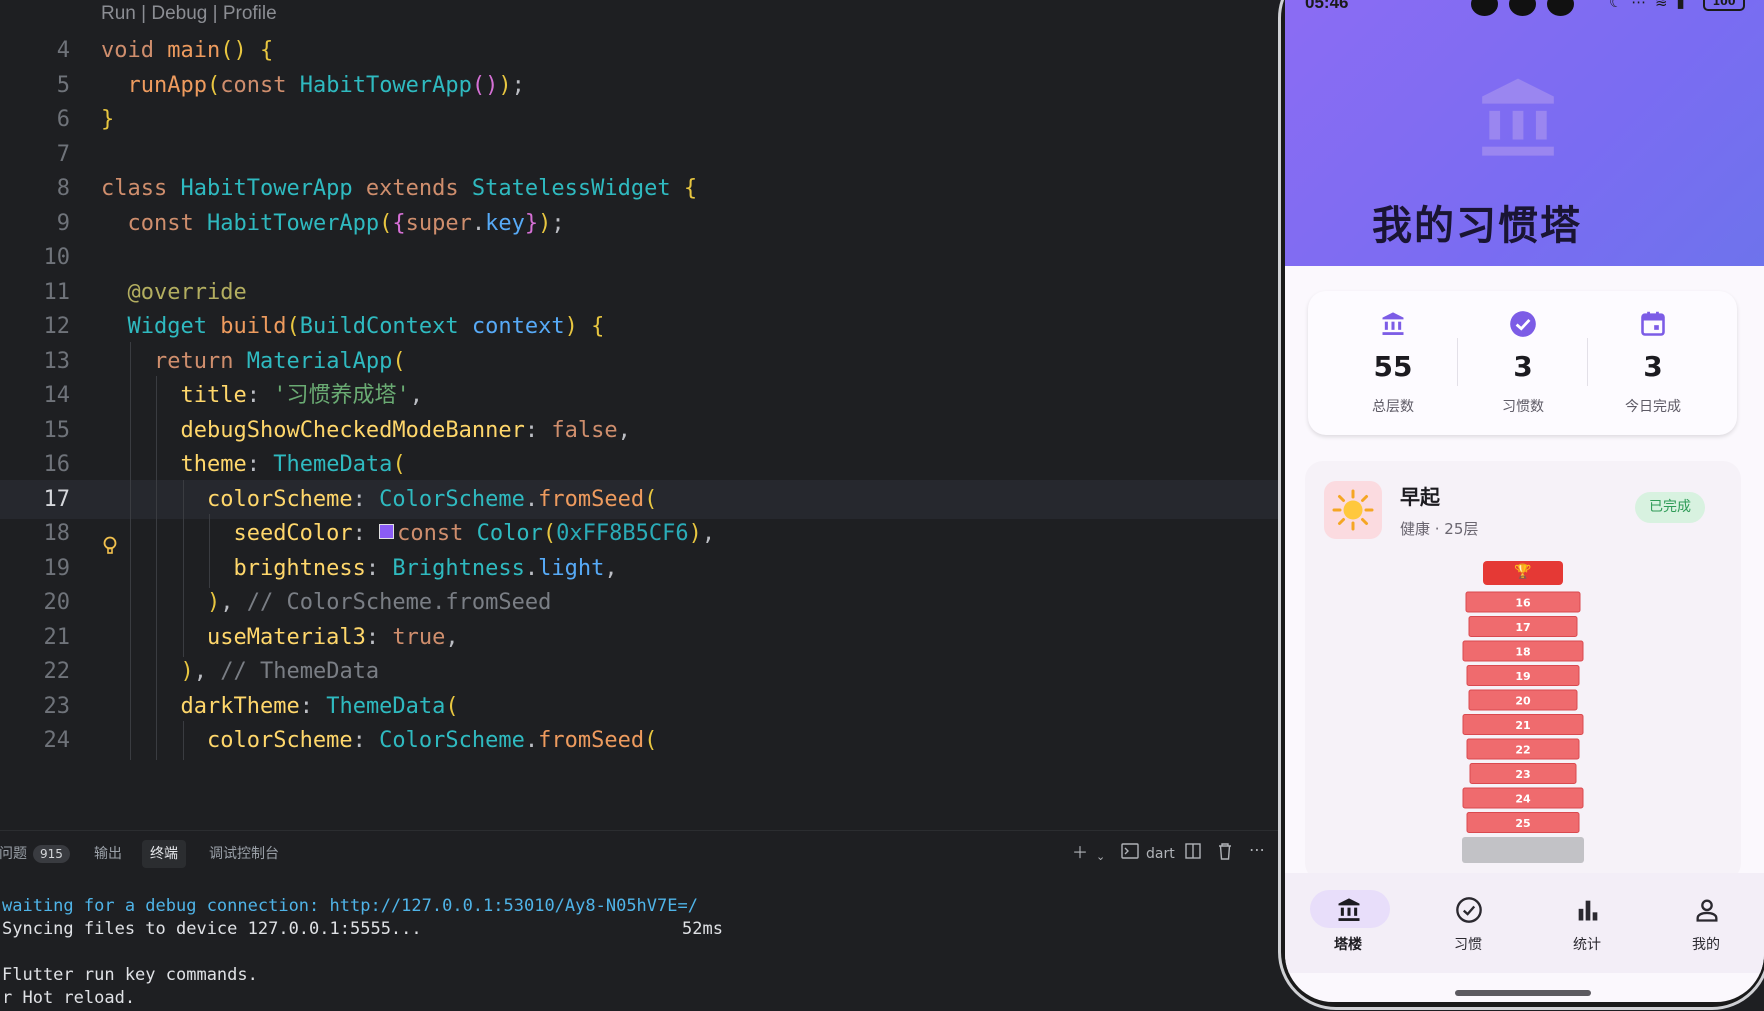  Describe the element at coordinates (166, 906) in the screenshot. I see `terminal-line-waiting: waiting for a debug connection:` at that location.